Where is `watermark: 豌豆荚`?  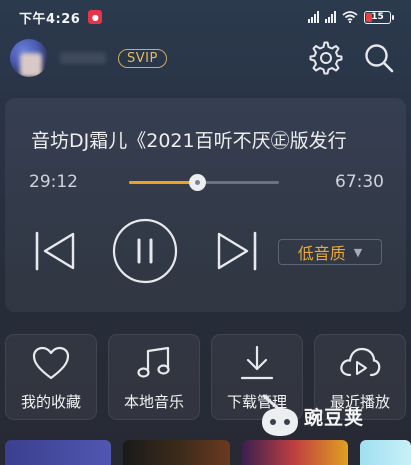
watermark: 豌豆荚 is located at coordinates (312, 416).